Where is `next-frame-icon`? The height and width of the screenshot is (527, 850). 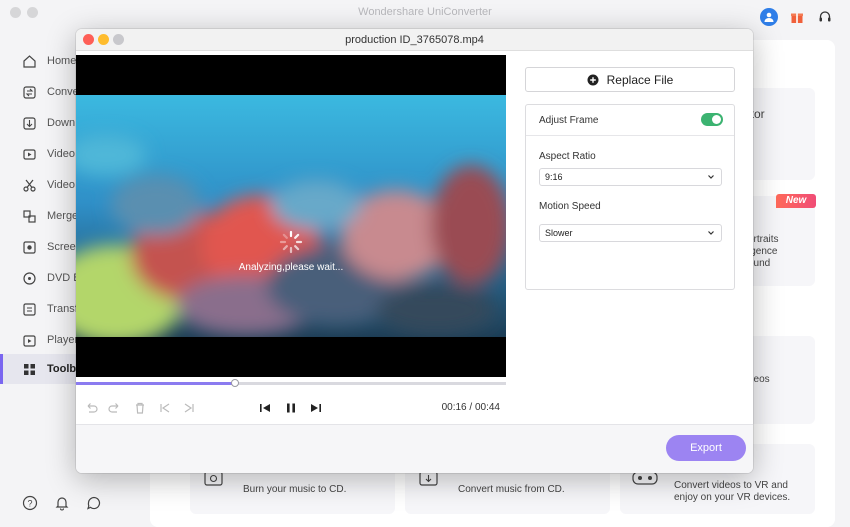
next-frame-icon is located at coordinates (316, 408).